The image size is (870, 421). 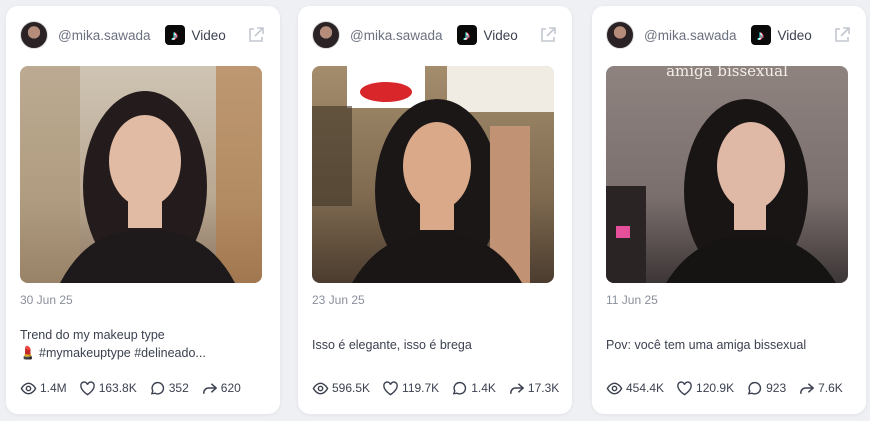 What do you see at coordinates (706, 345) in the screenshot?
I see `caption-line: Pov: você tem uma amiga bissexual` at bounding box center [706, 345].